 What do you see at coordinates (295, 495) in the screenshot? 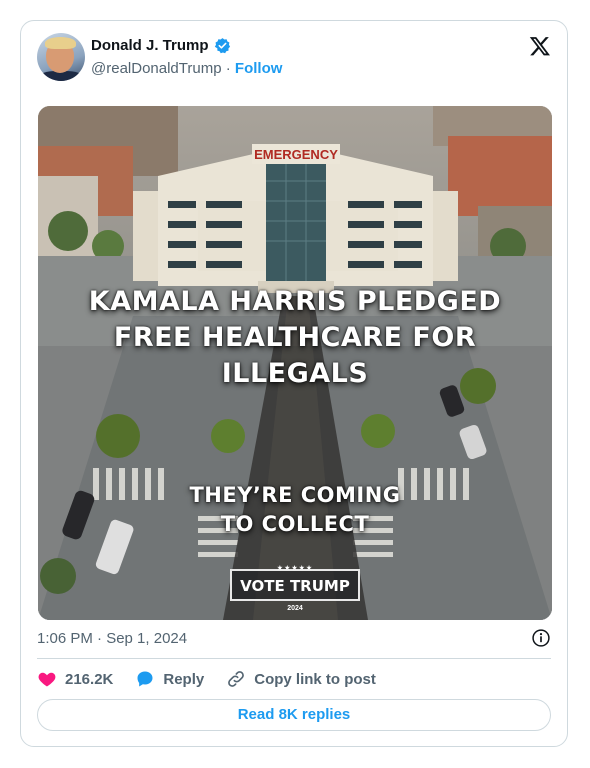
I see `subheadline-line: THEY’RE COMING` at bounding box center [295, 495].